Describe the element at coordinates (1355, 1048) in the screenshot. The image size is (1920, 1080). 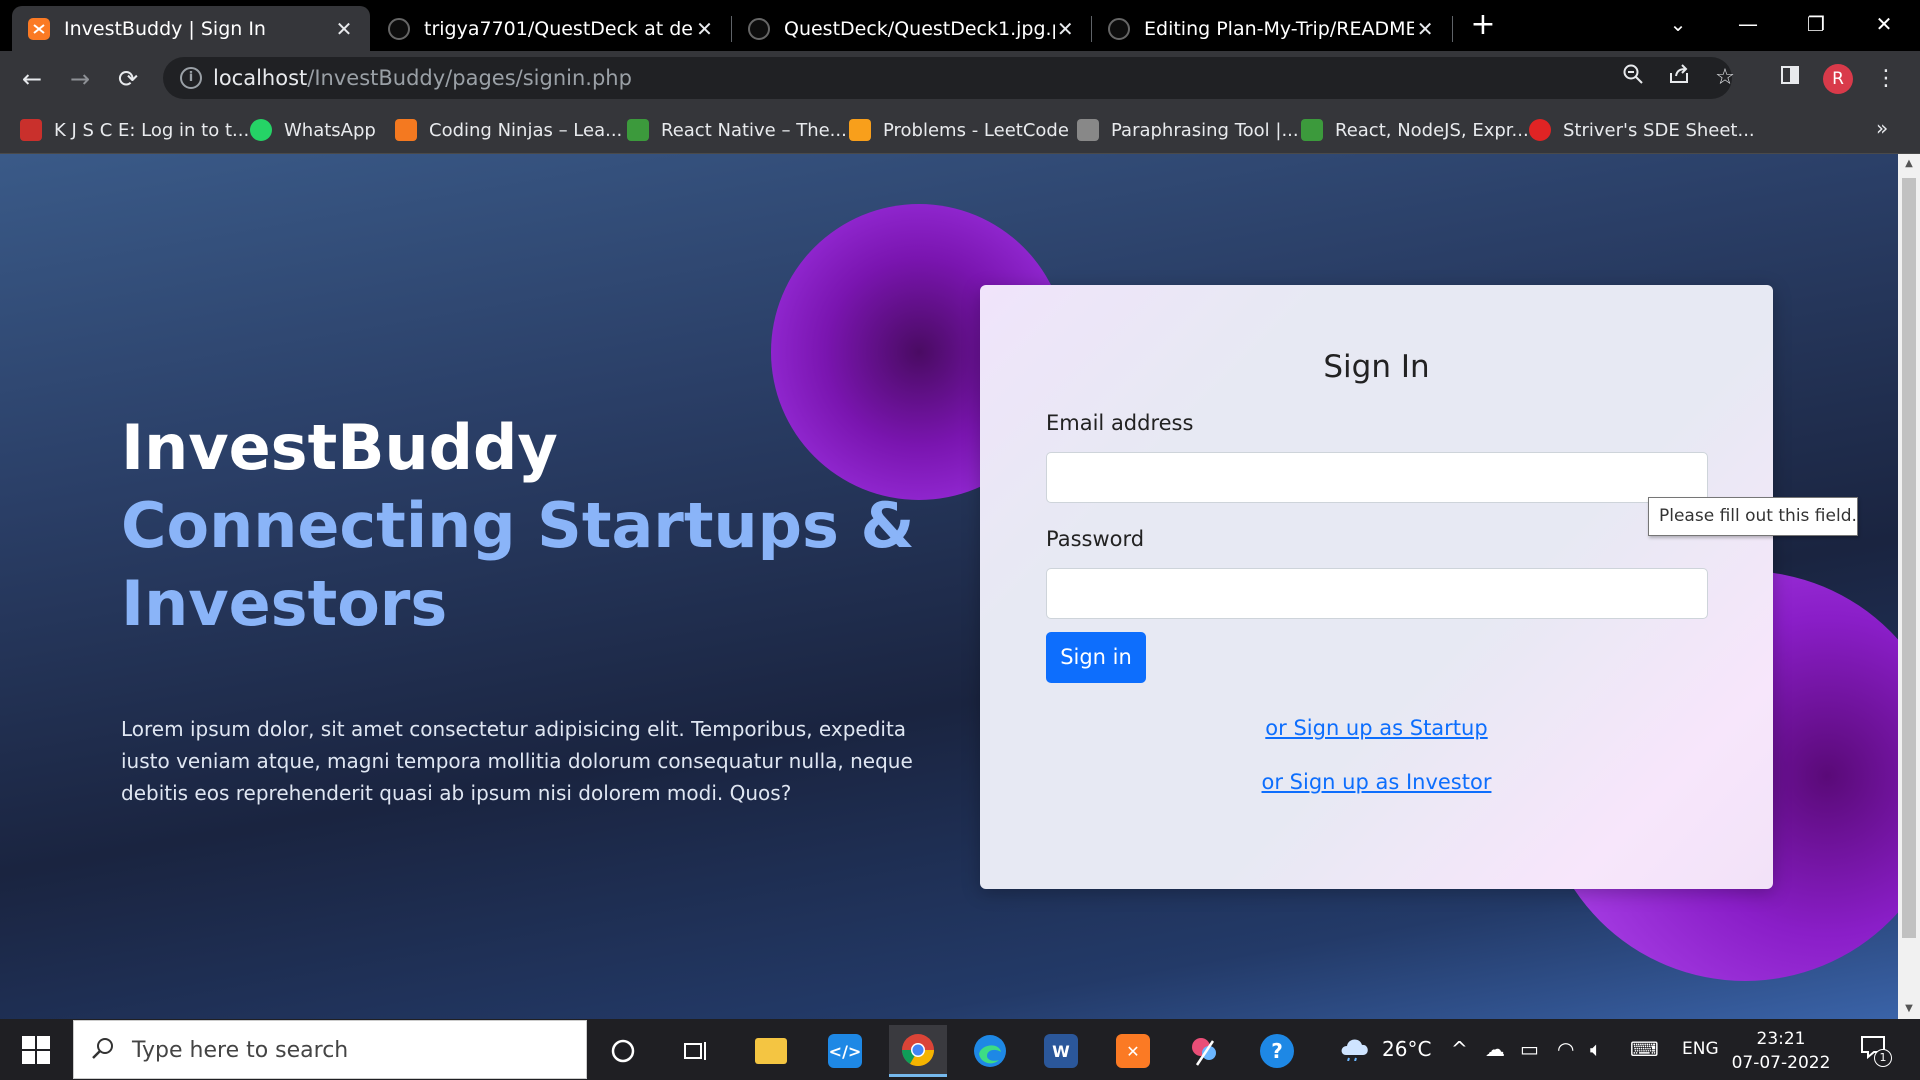
I see `weather-cloud-icon` at that location.